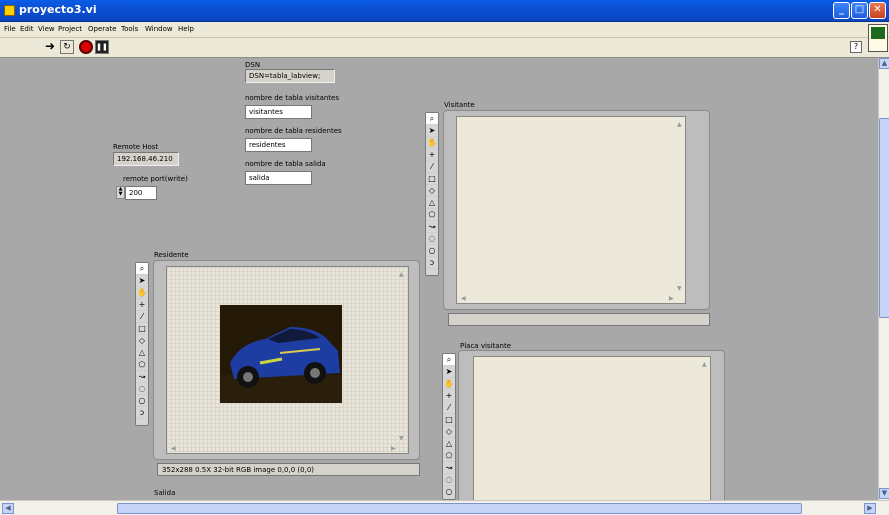 The height and width of the screenshot is (515, 889). What do you see at coordinates (884, 493) in the screenshot?
I see `scroll-down-icon: ▼` at bounding box center [884, 493].